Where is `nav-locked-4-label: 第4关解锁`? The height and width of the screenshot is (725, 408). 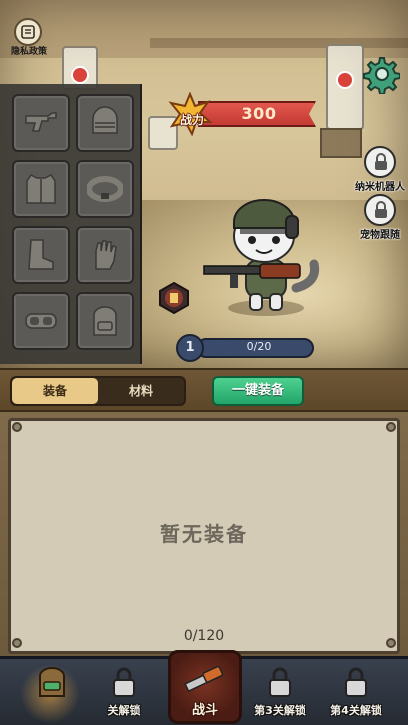
nav-locked-4-label: 第4关解锁 is located at coordinates (356, 710).